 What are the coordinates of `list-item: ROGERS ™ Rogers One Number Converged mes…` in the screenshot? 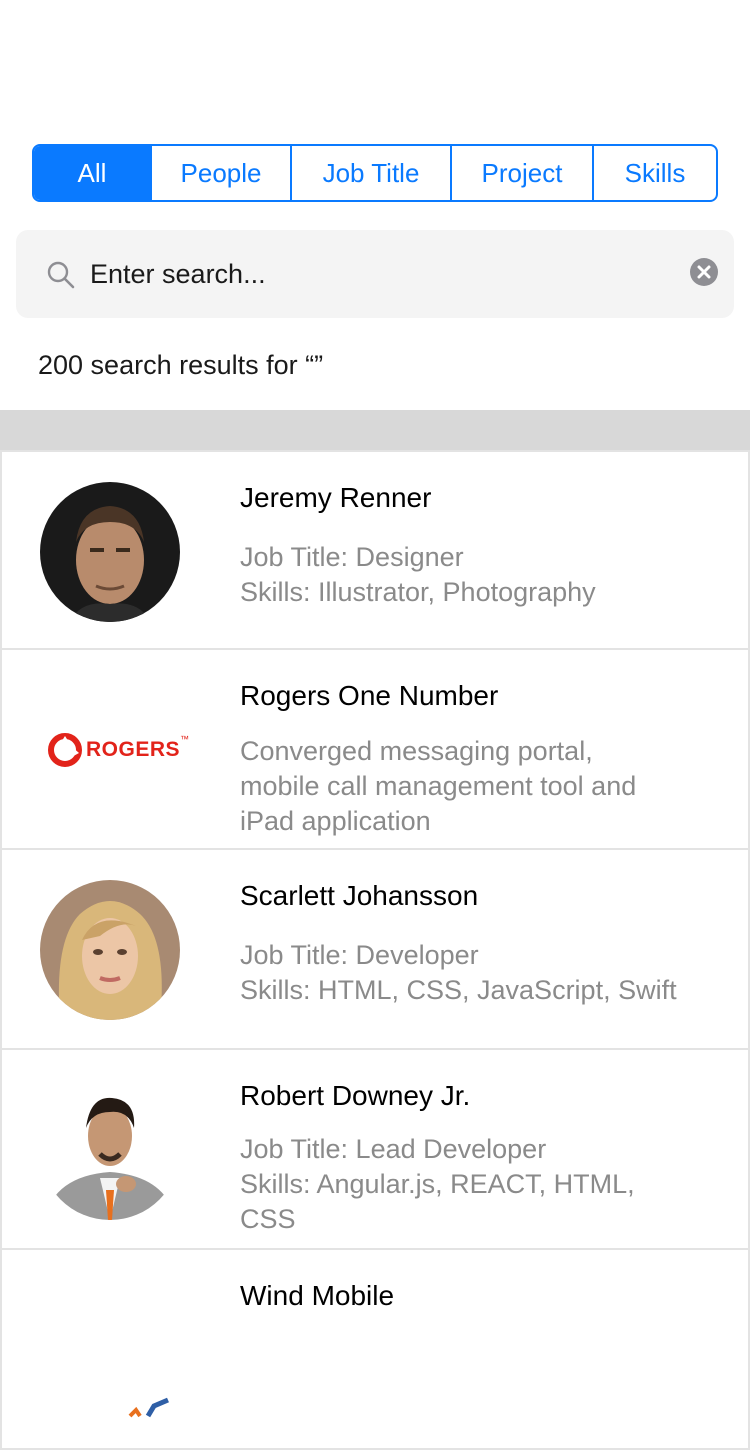 It's located at (375, 750).